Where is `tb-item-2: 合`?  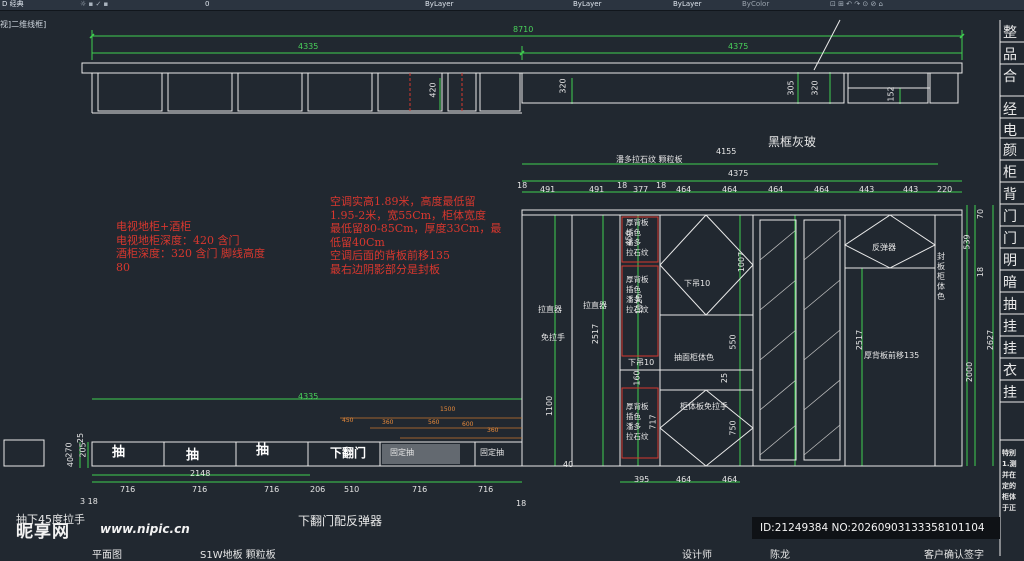
tb-item-2: 合 is located at coordinates (1010, 77).